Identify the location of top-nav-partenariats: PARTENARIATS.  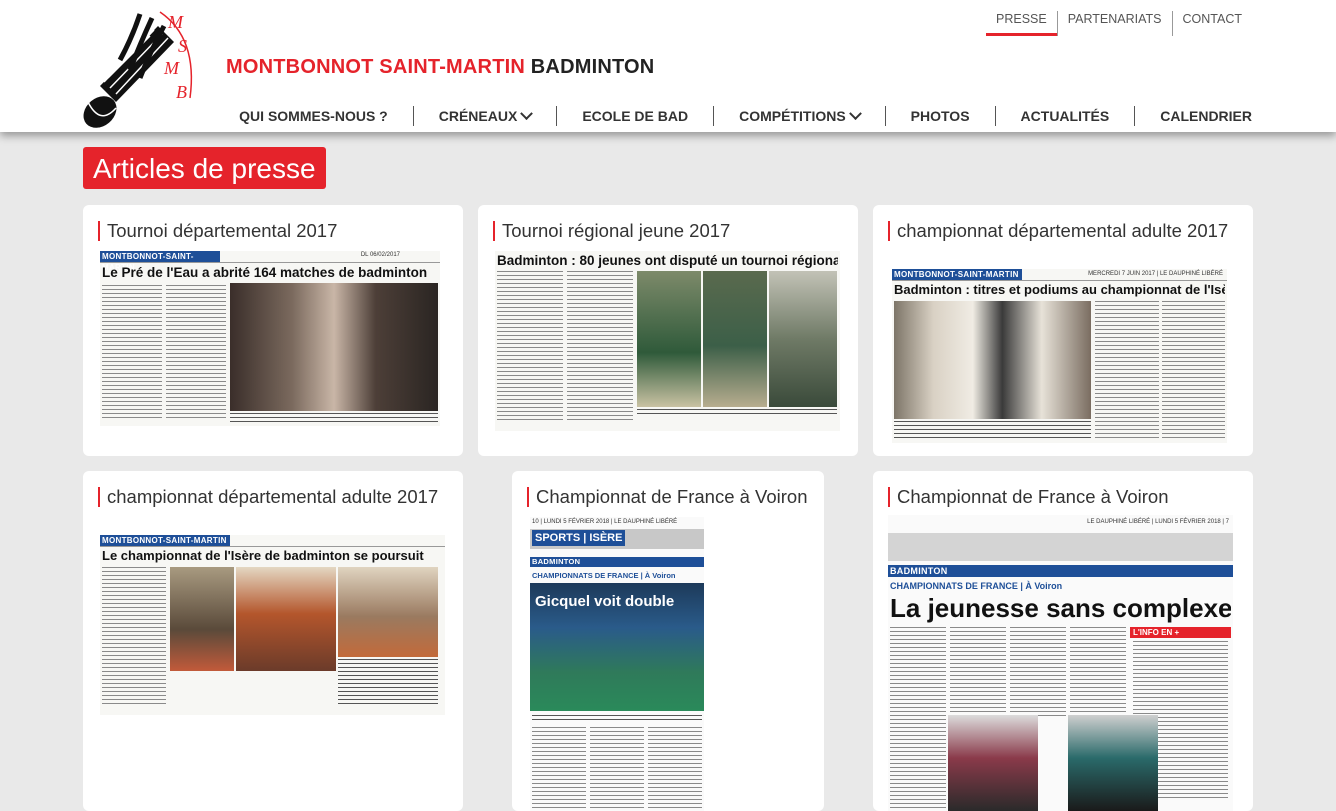
(1114, 23).